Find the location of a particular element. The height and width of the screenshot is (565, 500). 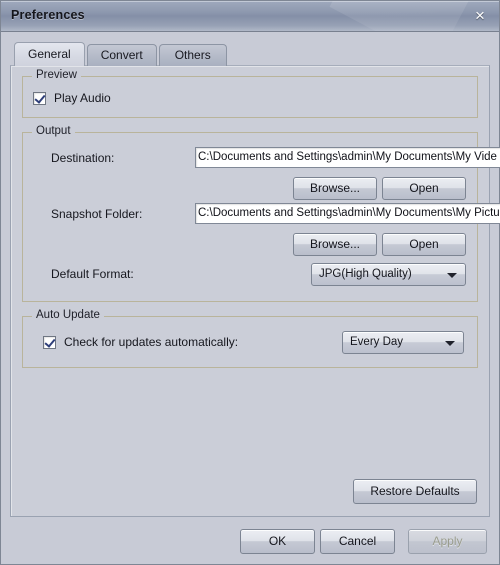

group-output-title: Output is located at coordinates (53, 131).